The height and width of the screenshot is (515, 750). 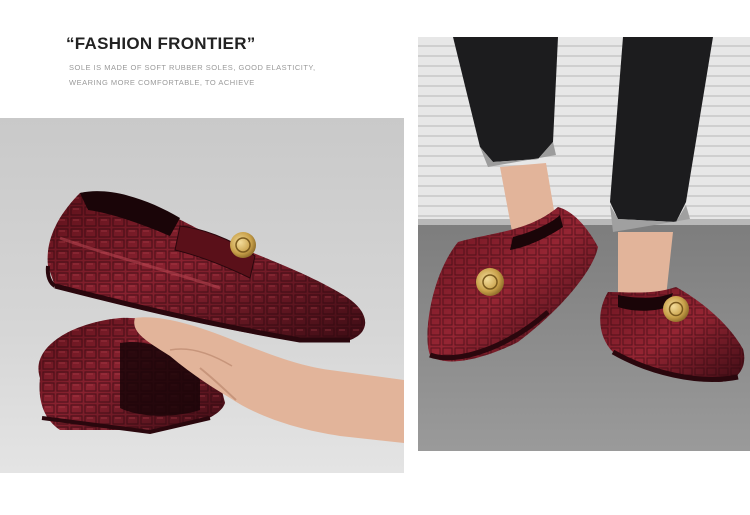 What do you see at coordinates (161, 43) in the screenshot?
I see `page-title: “FASHION FRONTIER”` at bounding box center [161, 43].